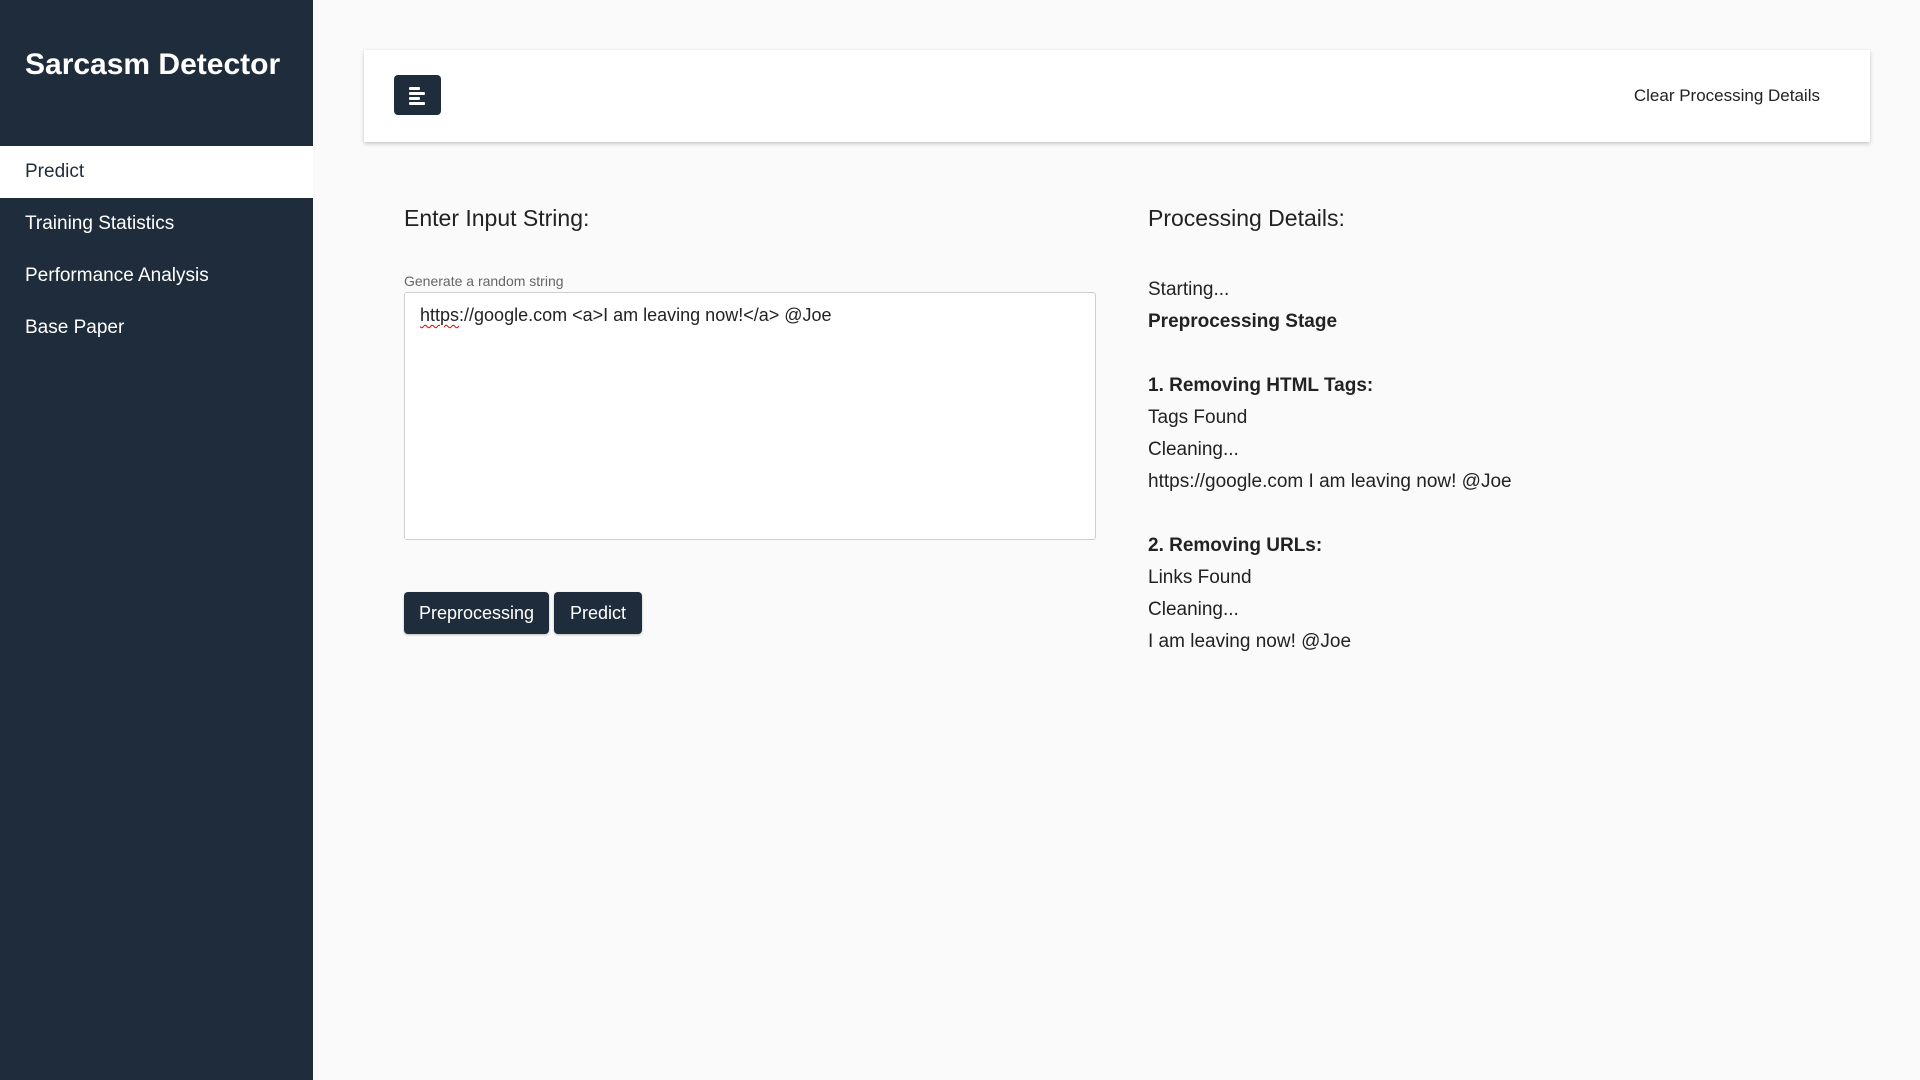  What do you see at coordinates (497, 218) in the screenshot?
I see `input-section-title: Enter Input String:` at bounding box center [497, 218].